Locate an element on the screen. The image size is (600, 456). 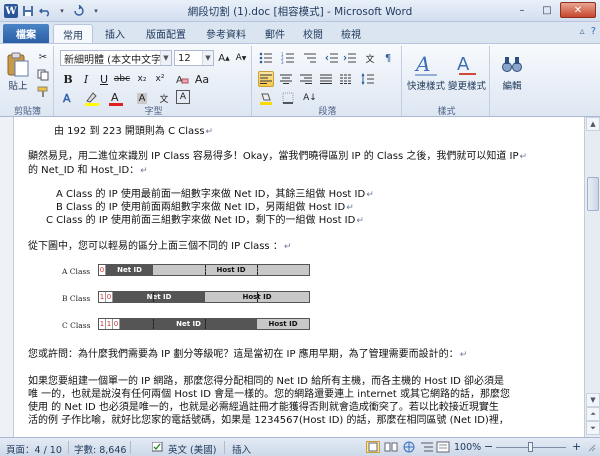
tab-file: 檔案 is located at coordinates (26, 33).